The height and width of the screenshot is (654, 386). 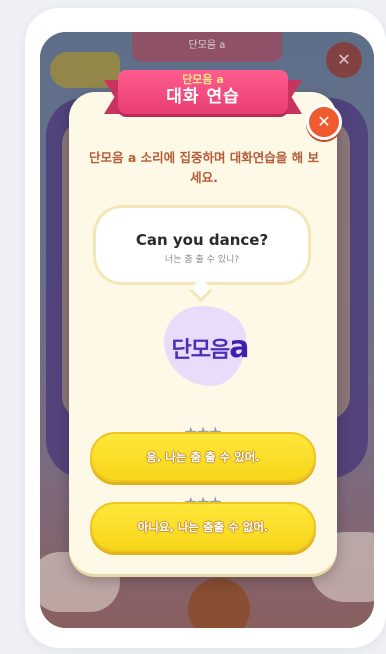 I want to click on title-ribbon: 단모음 a 대화 연습, so click(x=203, y=91).